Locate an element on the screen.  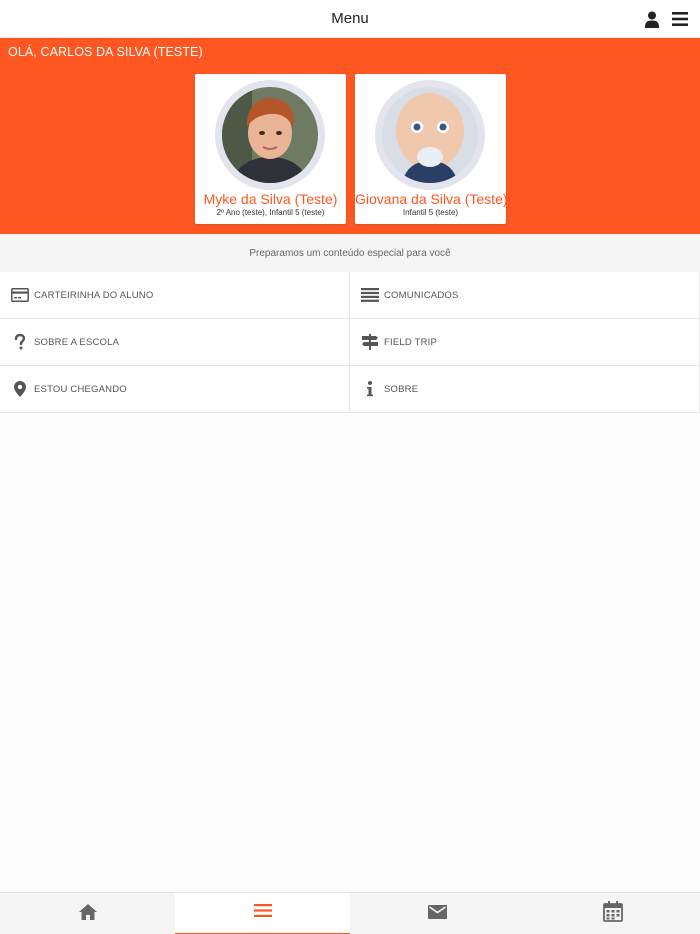
tab-menu is located at coordinates (262, 913).